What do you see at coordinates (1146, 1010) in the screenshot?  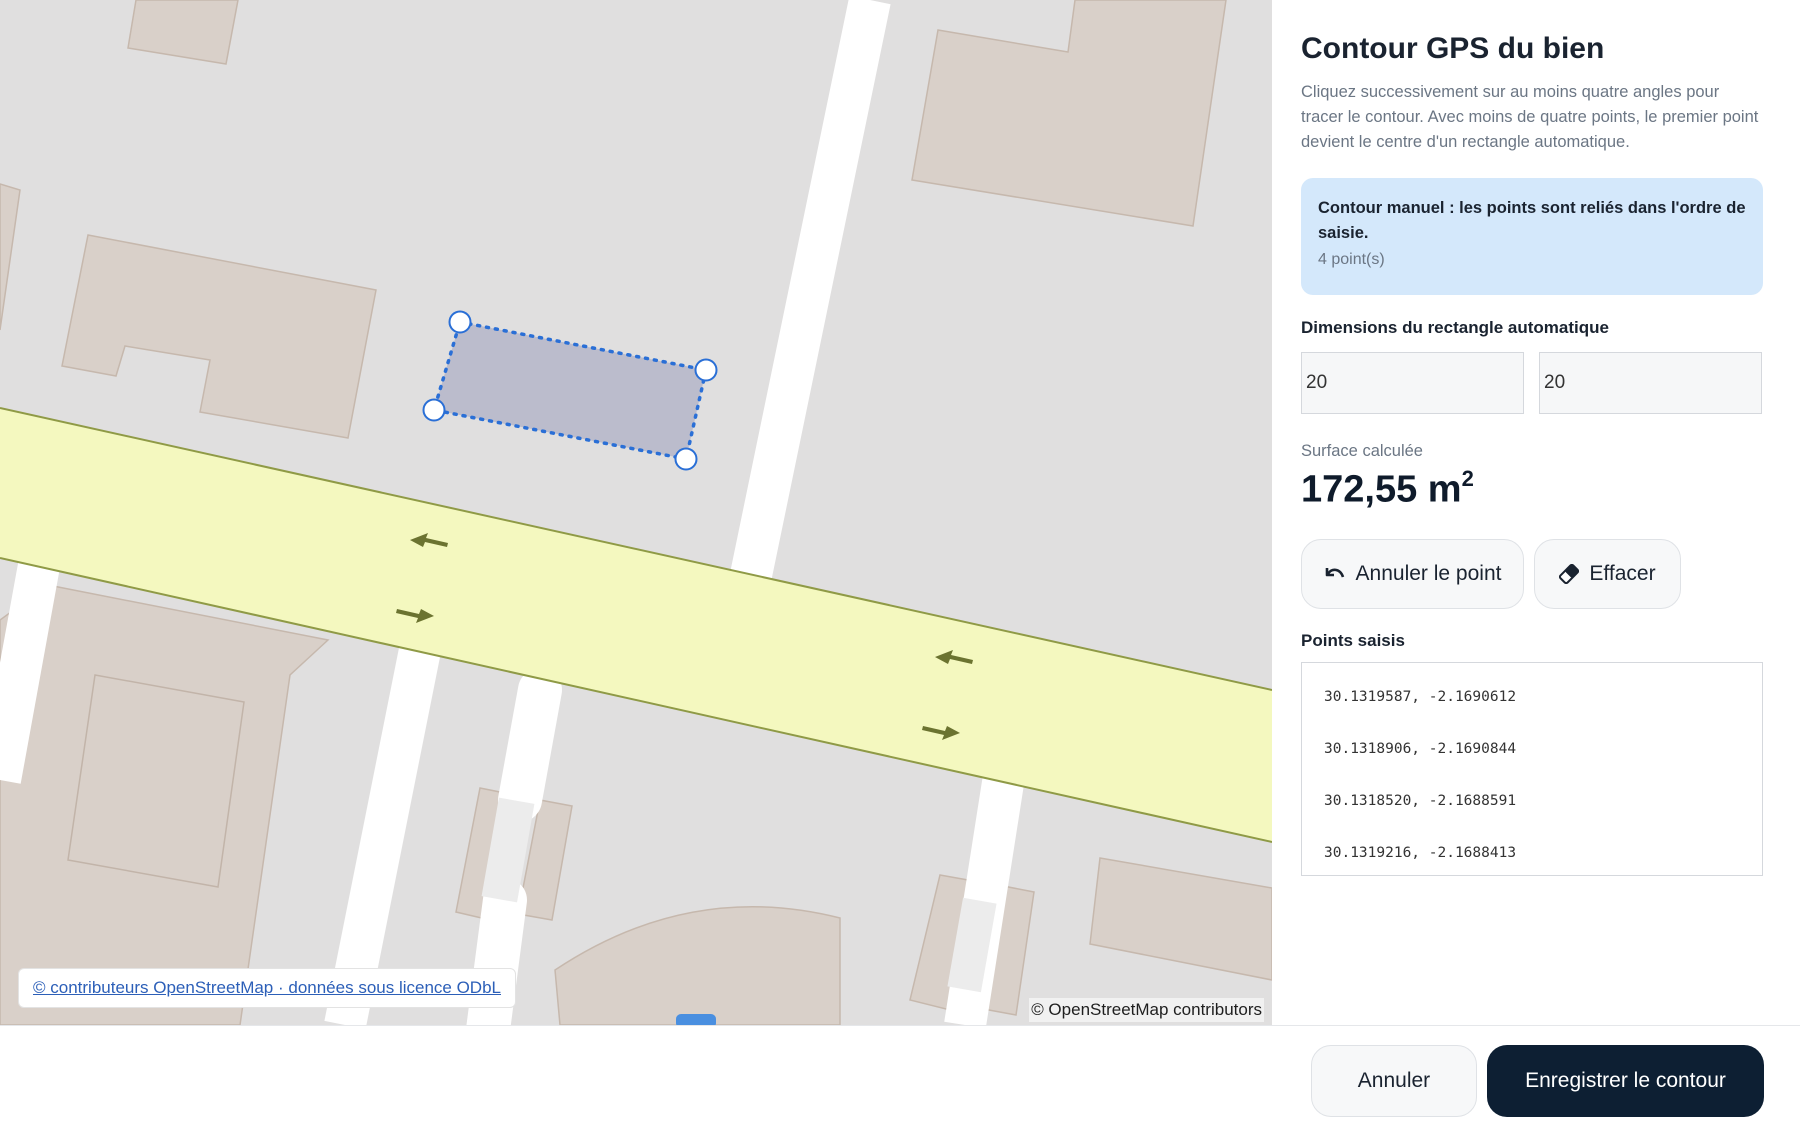 I see `osm-attribution: © OpenStreetMap contributors` at bounding box center [1146, 1010].